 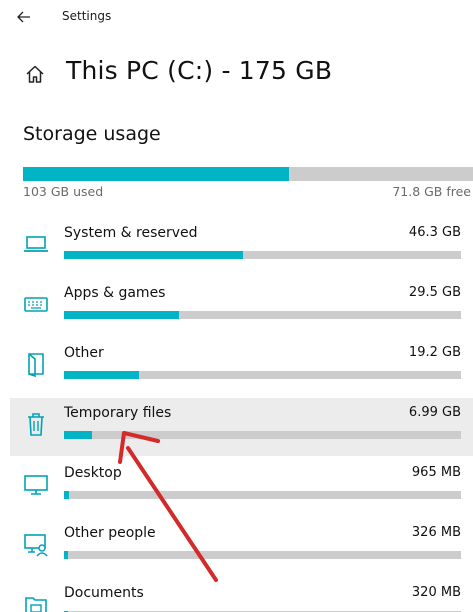 I want to click on category-desktop: Desktop 965 MB, so click(x=241, y=487).